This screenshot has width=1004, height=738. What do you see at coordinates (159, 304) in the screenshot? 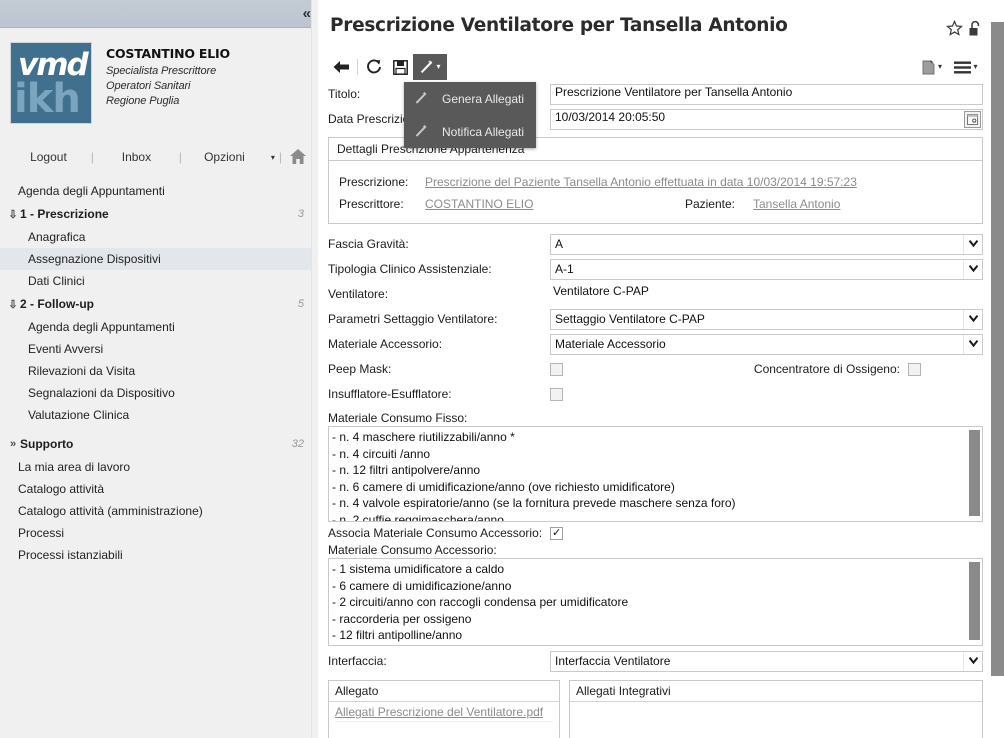
I see `sidebar-group-followup: ⇩ 2 - Follow-up 5` at bounding box center [159, 304].